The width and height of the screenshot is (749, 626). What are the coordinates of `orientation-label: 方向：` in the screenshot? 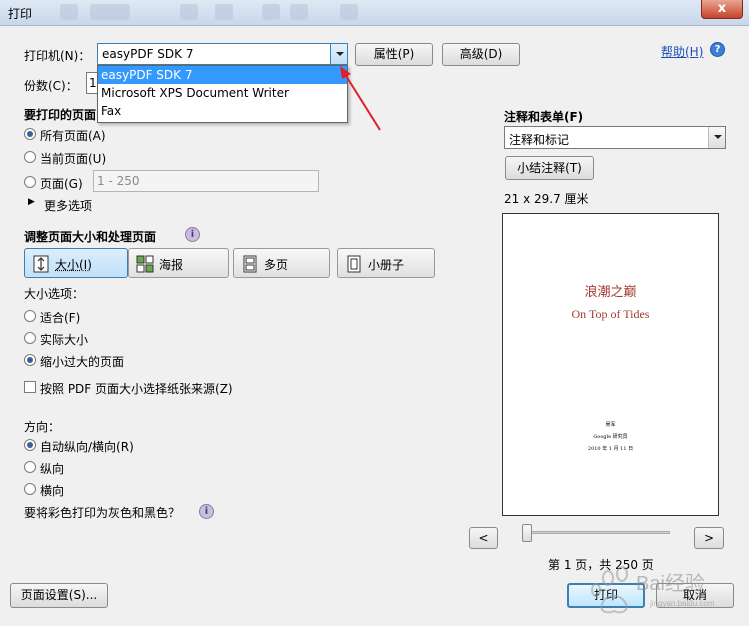 It's located at (42, 427).